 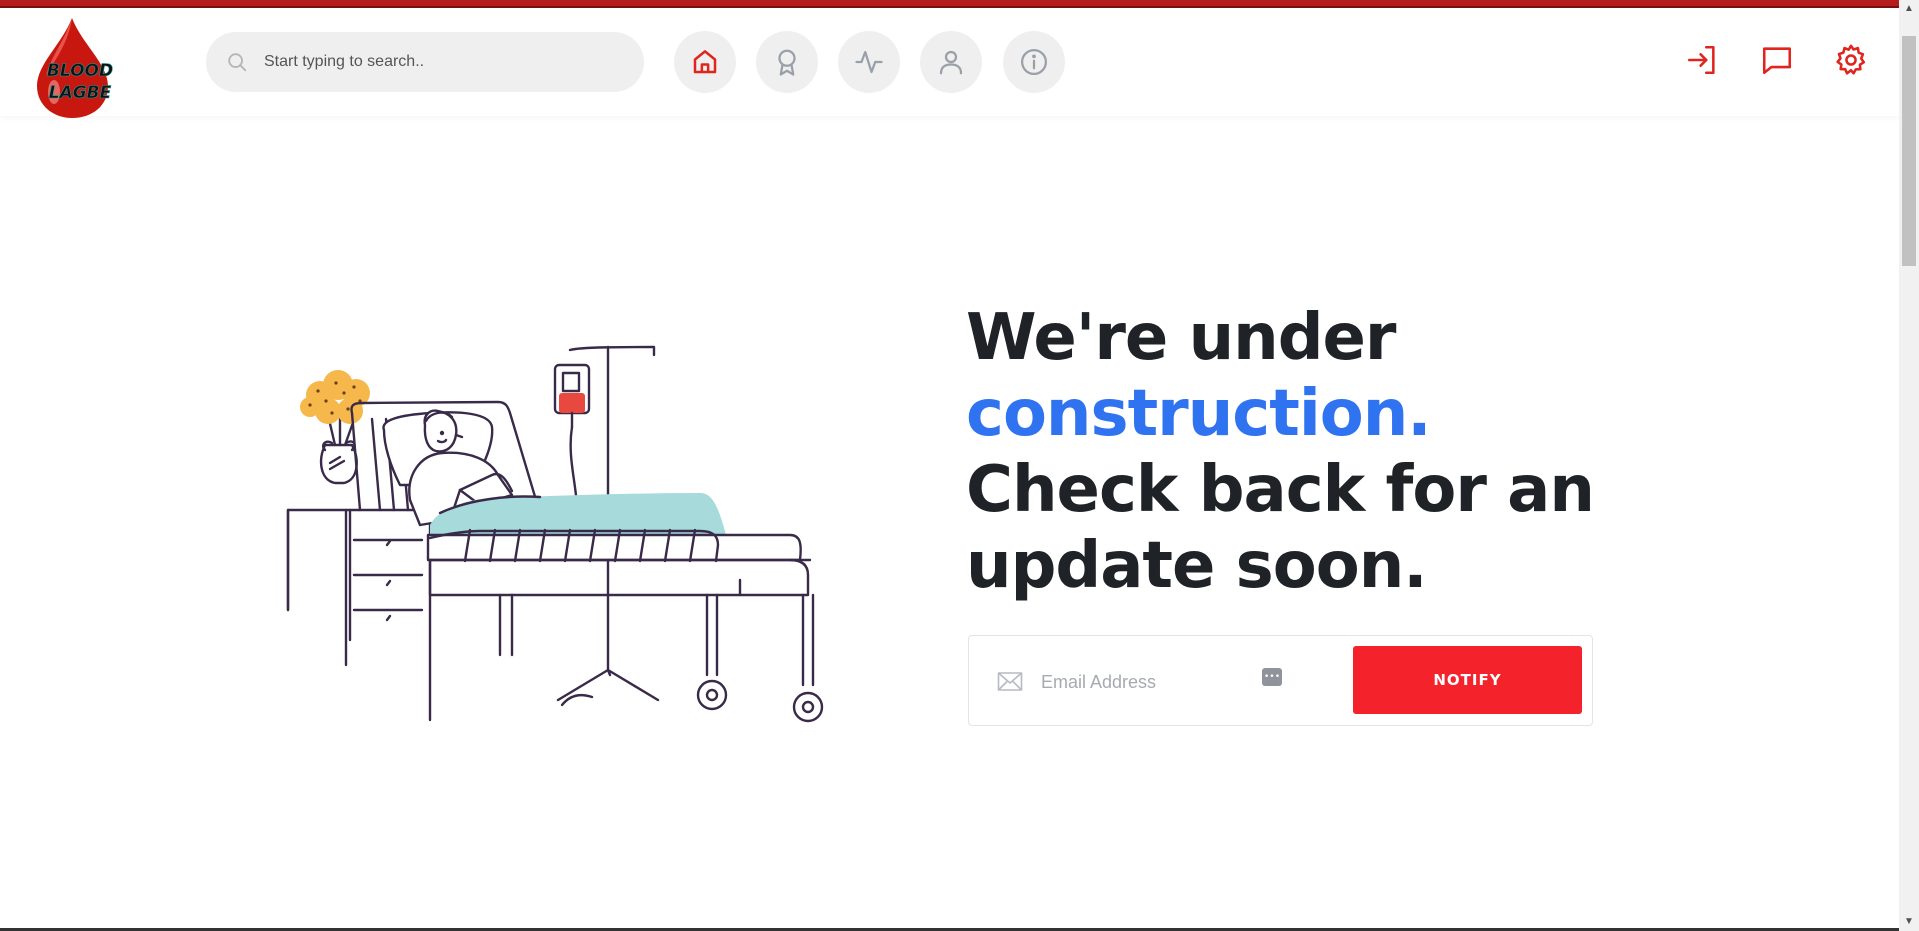 I want to click on nav-home-button, so click(x=705, y=62).